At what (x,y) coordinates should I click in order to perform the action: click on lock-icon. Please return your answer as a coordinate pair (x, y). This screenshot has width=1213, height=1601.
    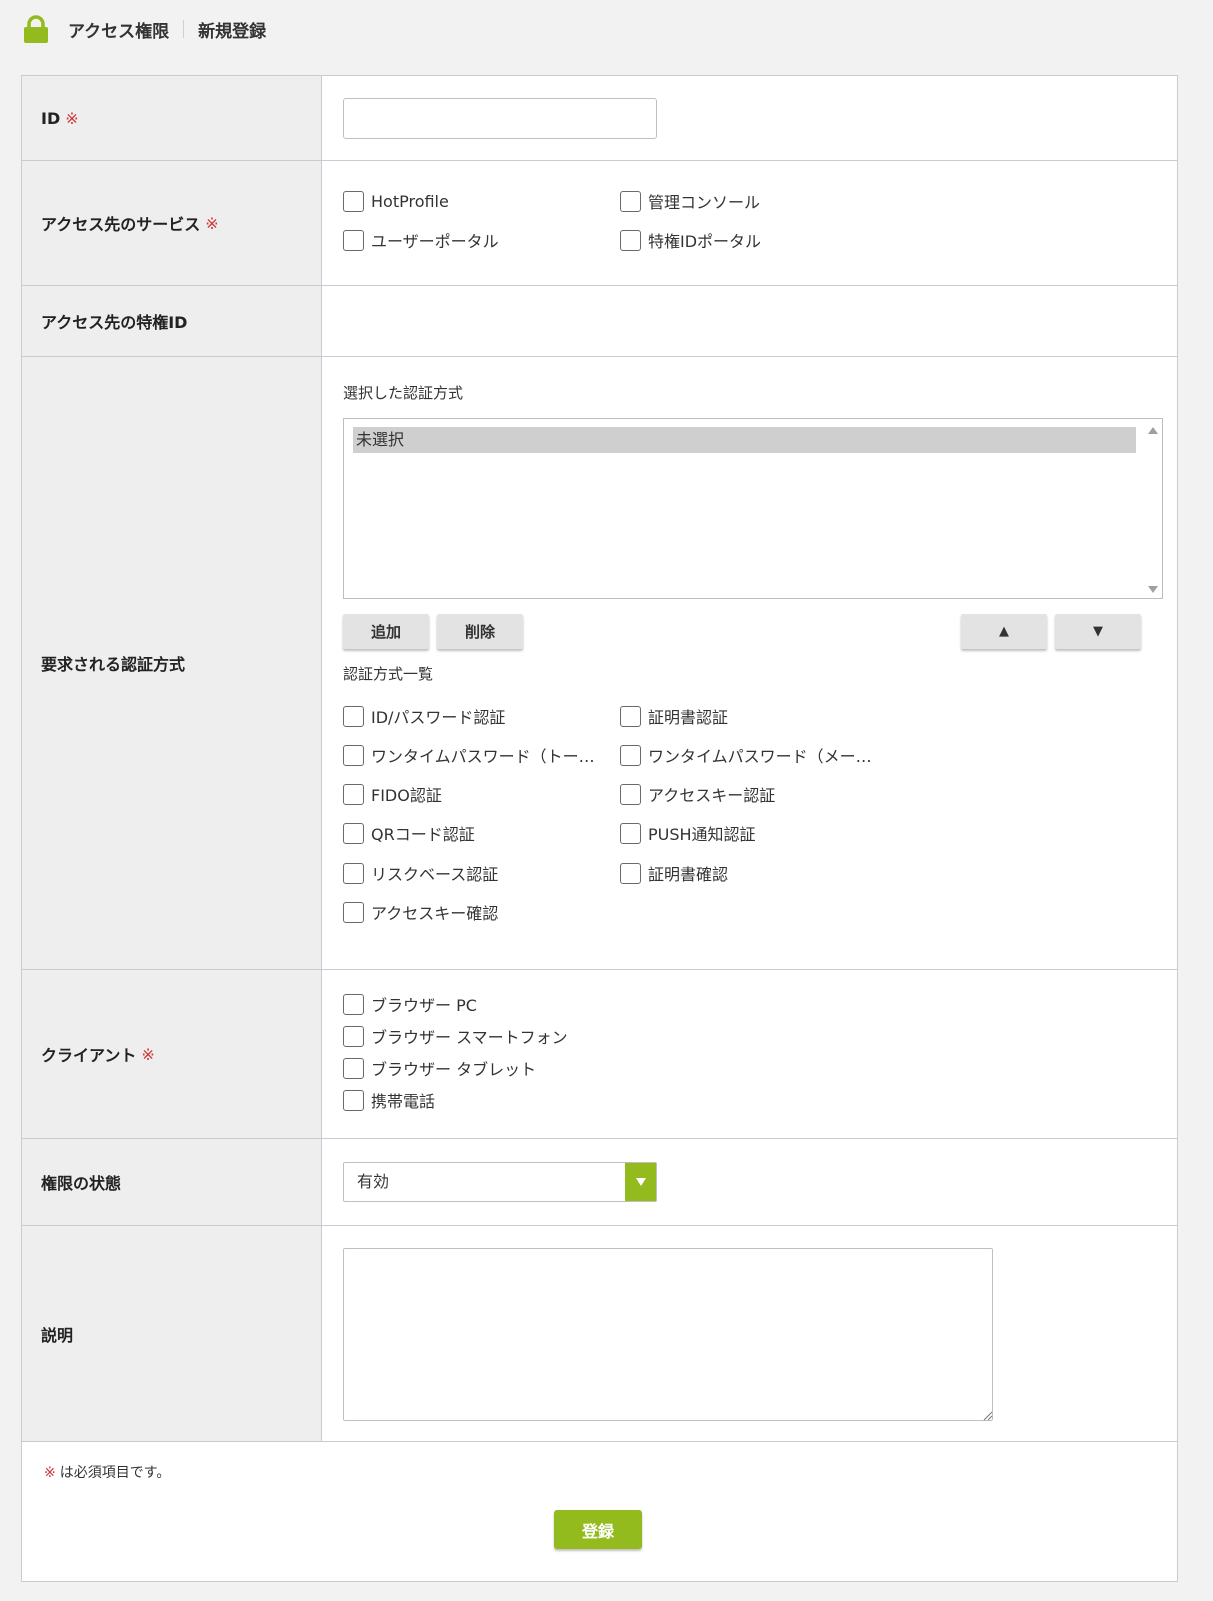
    Looking at the image, I should click on (36, 29).